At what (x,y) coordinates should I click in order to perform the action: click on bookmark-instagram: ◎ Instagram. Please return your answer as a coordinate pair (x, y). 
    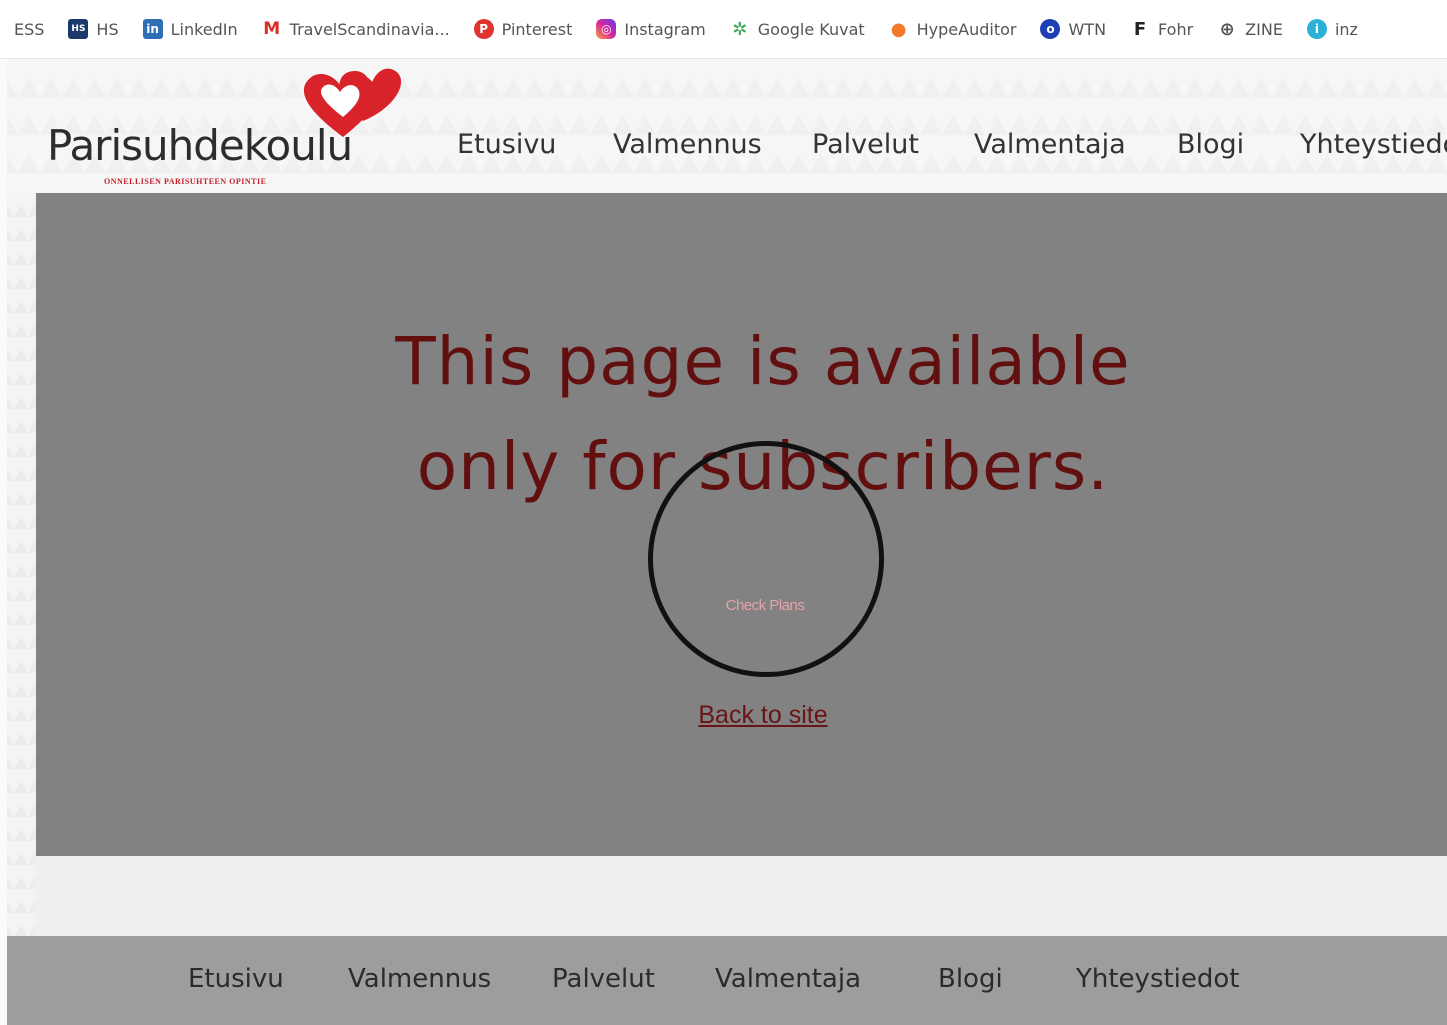
    Looking at the image, I should click on (651, 29).